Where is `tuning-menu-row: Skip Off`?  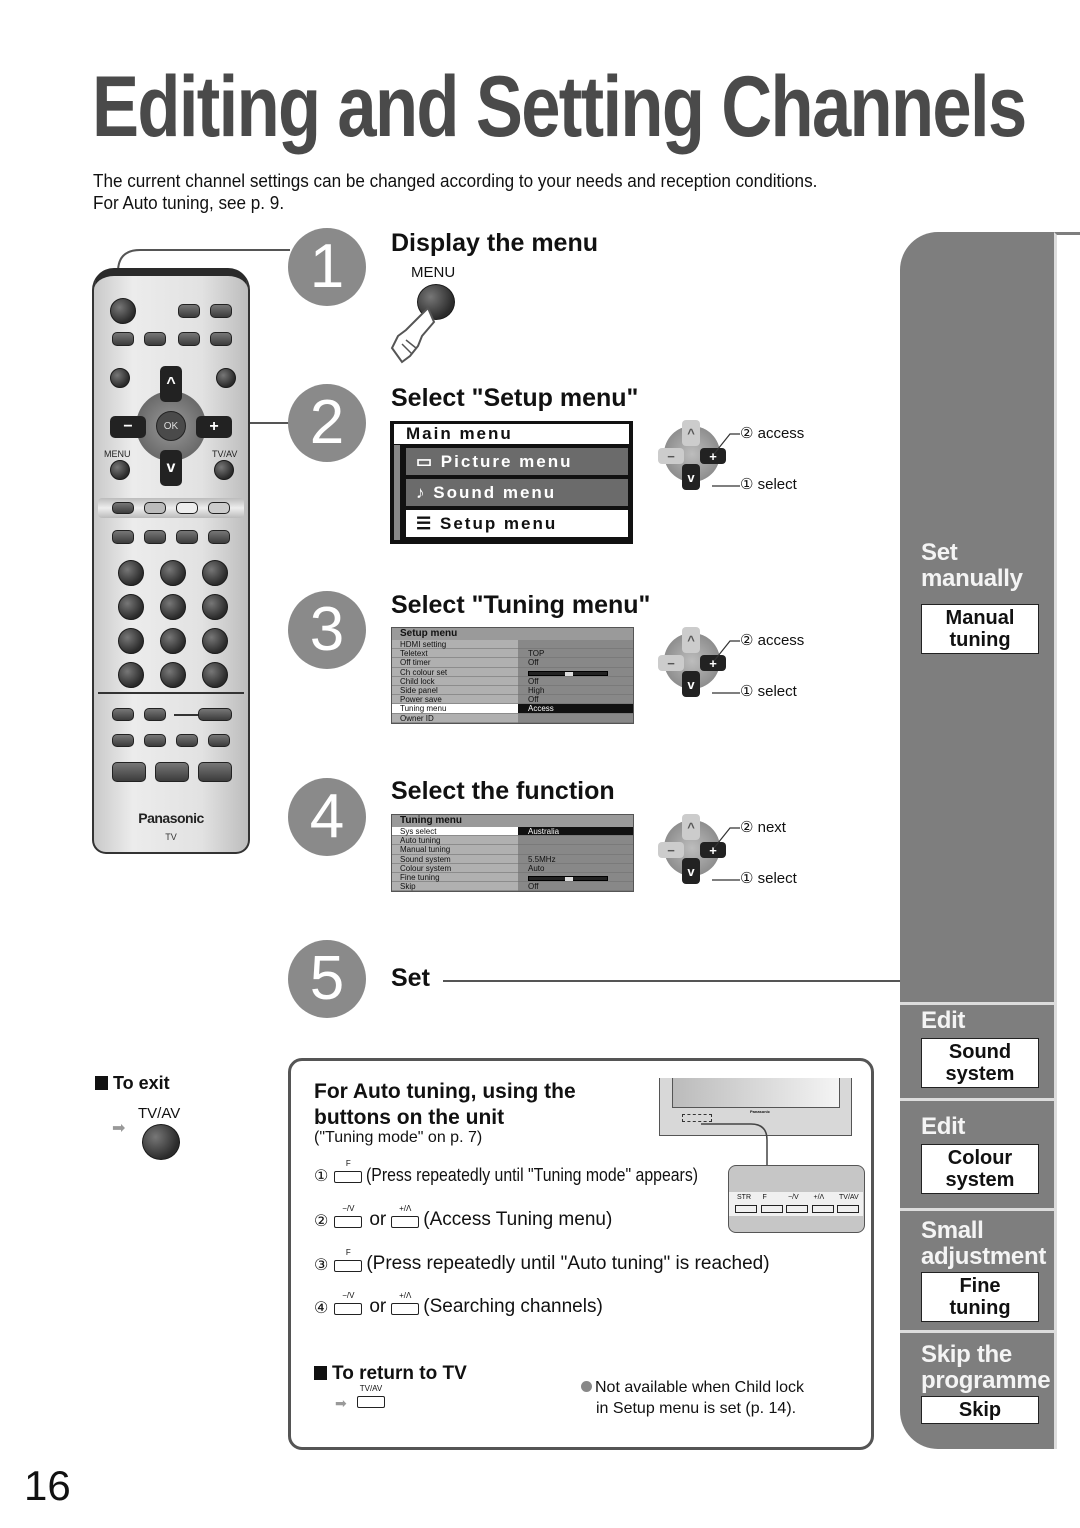
tuning-menu-row: Skip Off is located at coordinates (512, 887).